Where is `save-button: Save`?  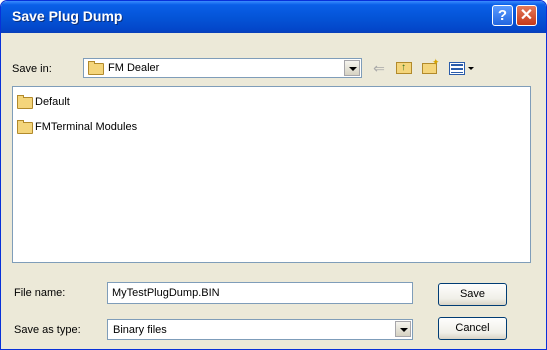 save-button: Save is located at coordinates (472, 294).